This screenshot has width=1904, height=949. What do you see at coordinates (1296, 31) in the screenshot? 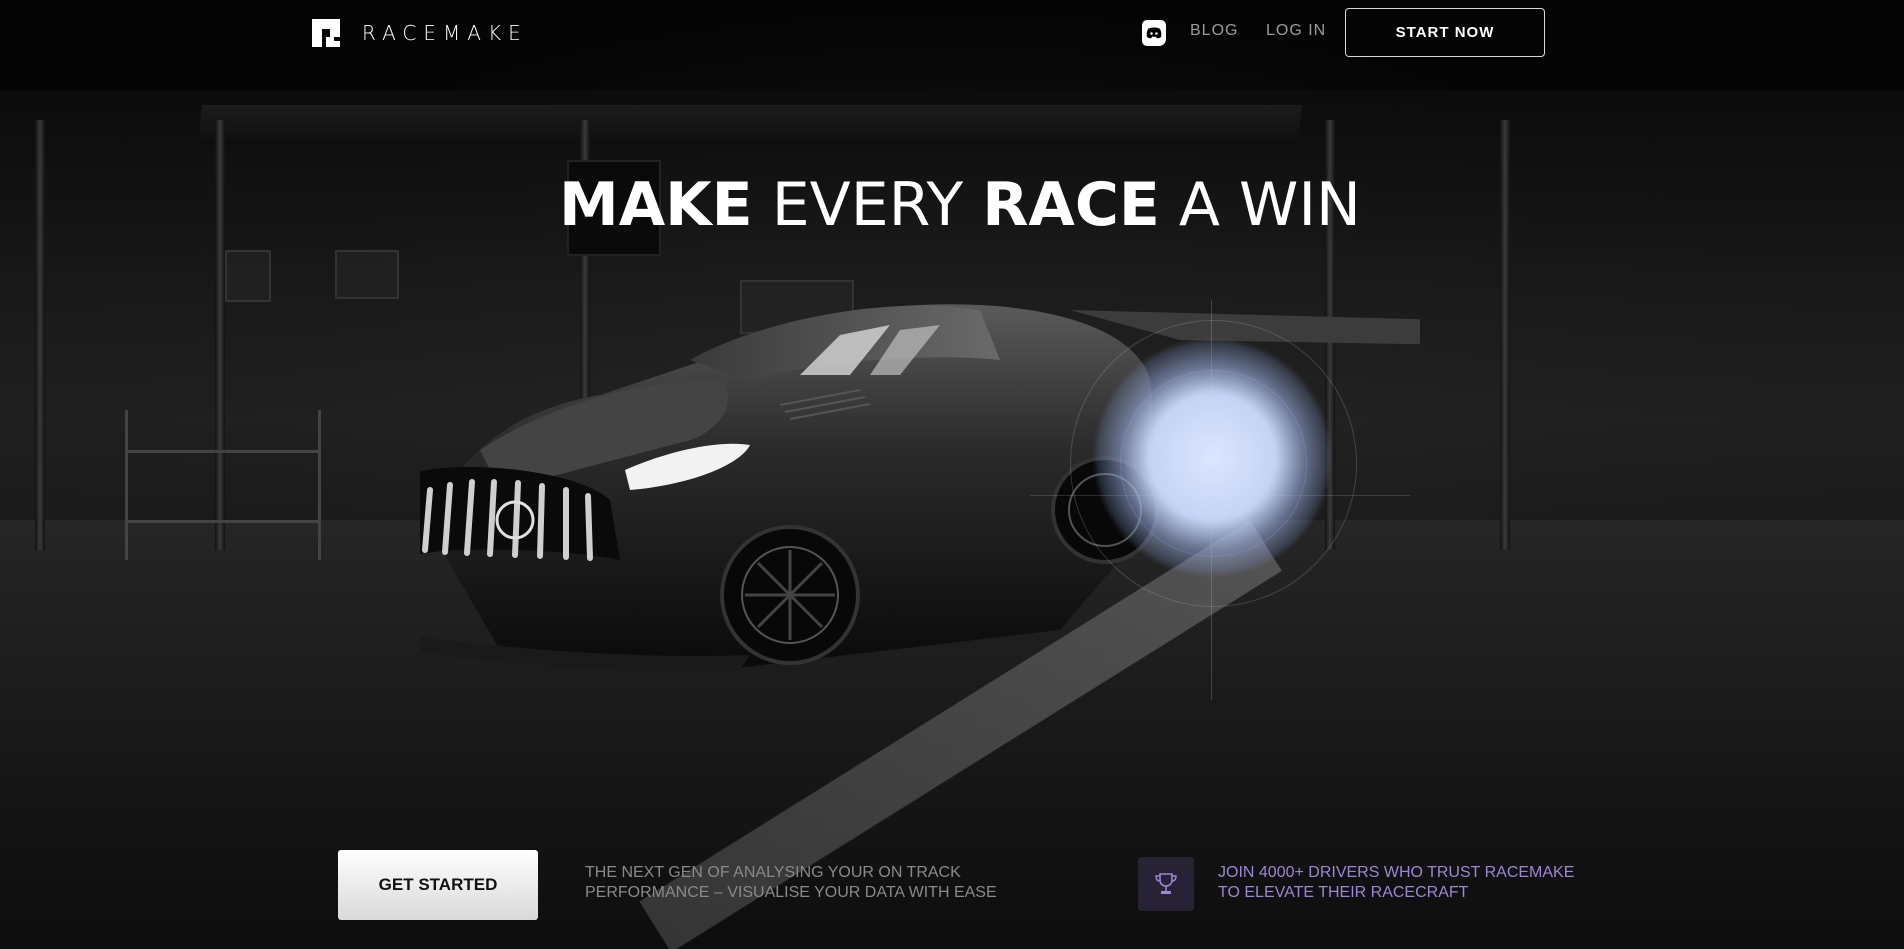
I see `login-link: LOG IN` at bounding box center [1296, 31].